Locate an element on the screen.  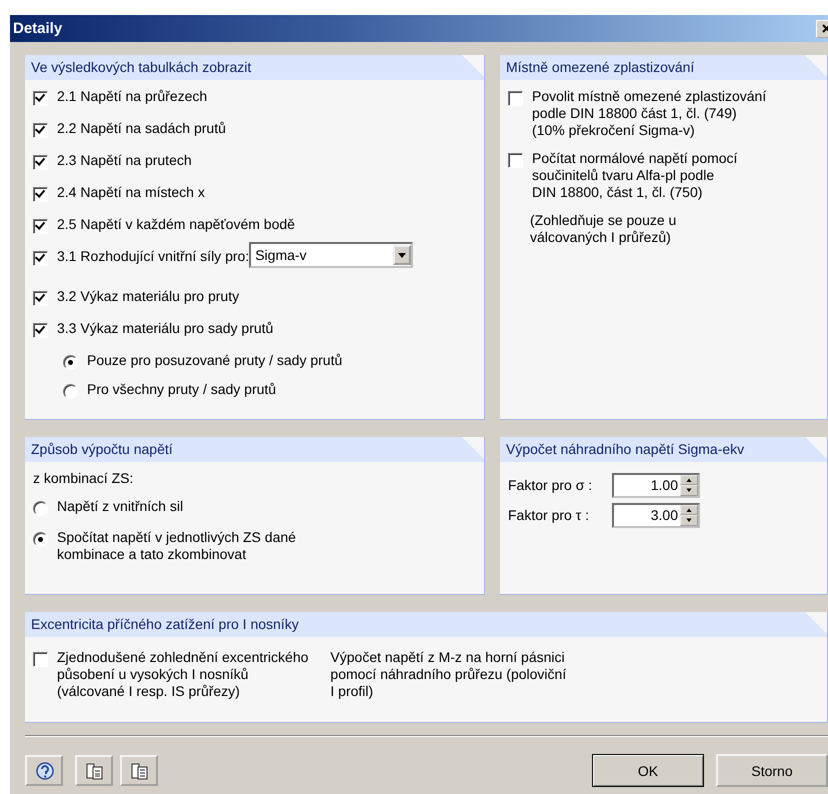
spin-field: 1.00 is located at coordinates (656, 485).